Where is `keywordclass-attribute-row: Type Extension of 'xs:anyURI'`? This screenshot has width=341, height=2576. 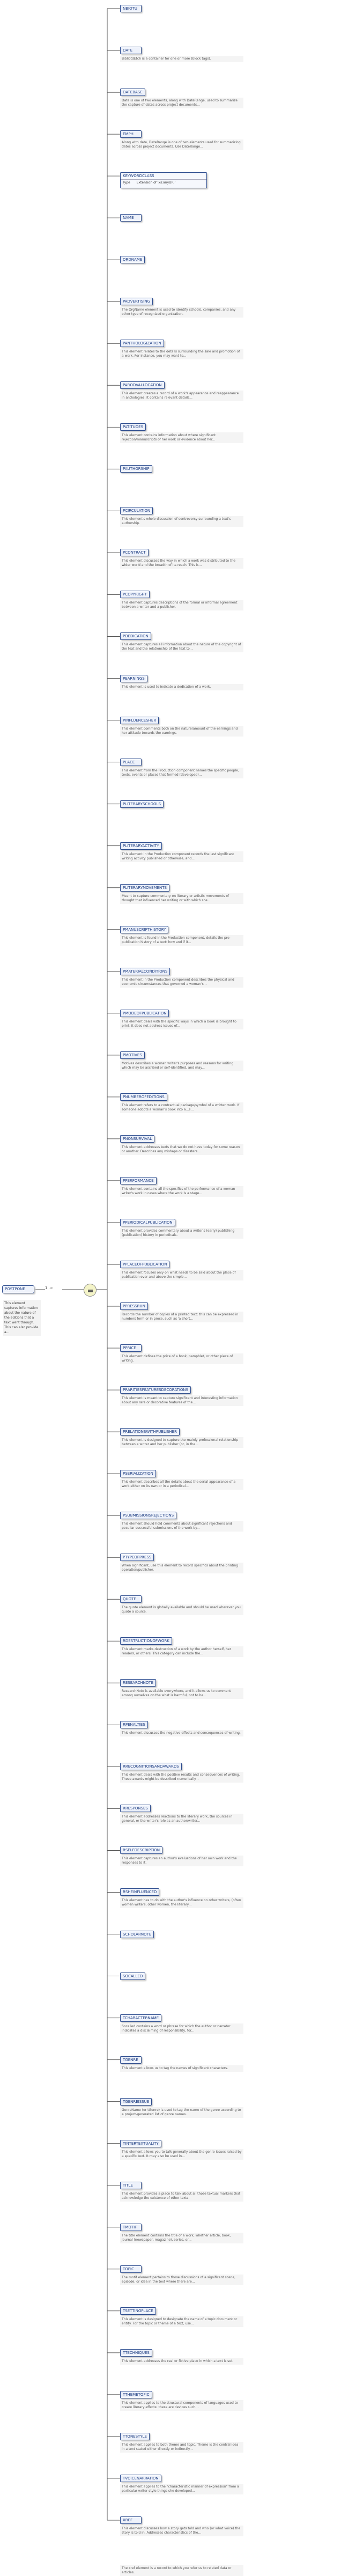
keywordclass-attribute-row: Type Extension of 'xs:anyURI' is located at coordinates (163, 183).